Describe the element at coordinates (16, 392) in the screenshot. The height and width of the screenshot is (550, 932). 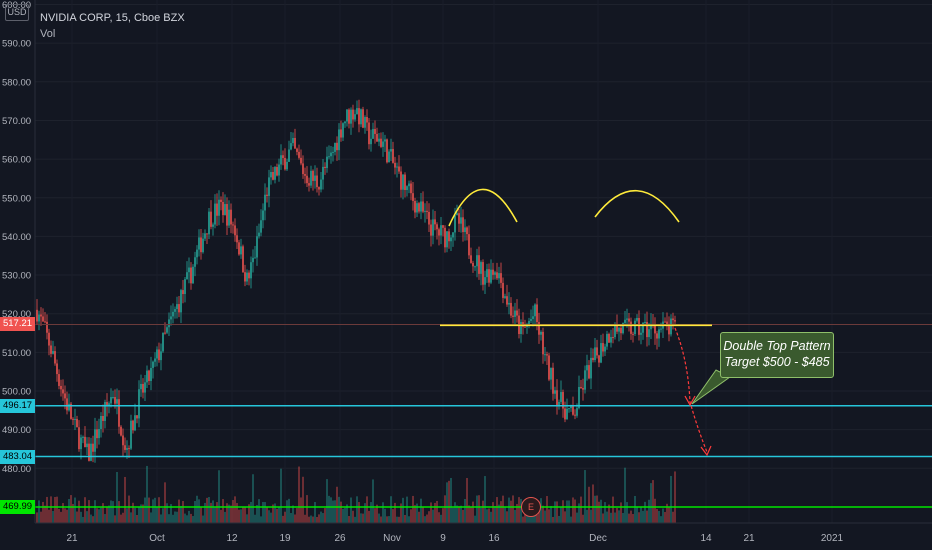
I see `price-tick-label: 500.00` at that location.